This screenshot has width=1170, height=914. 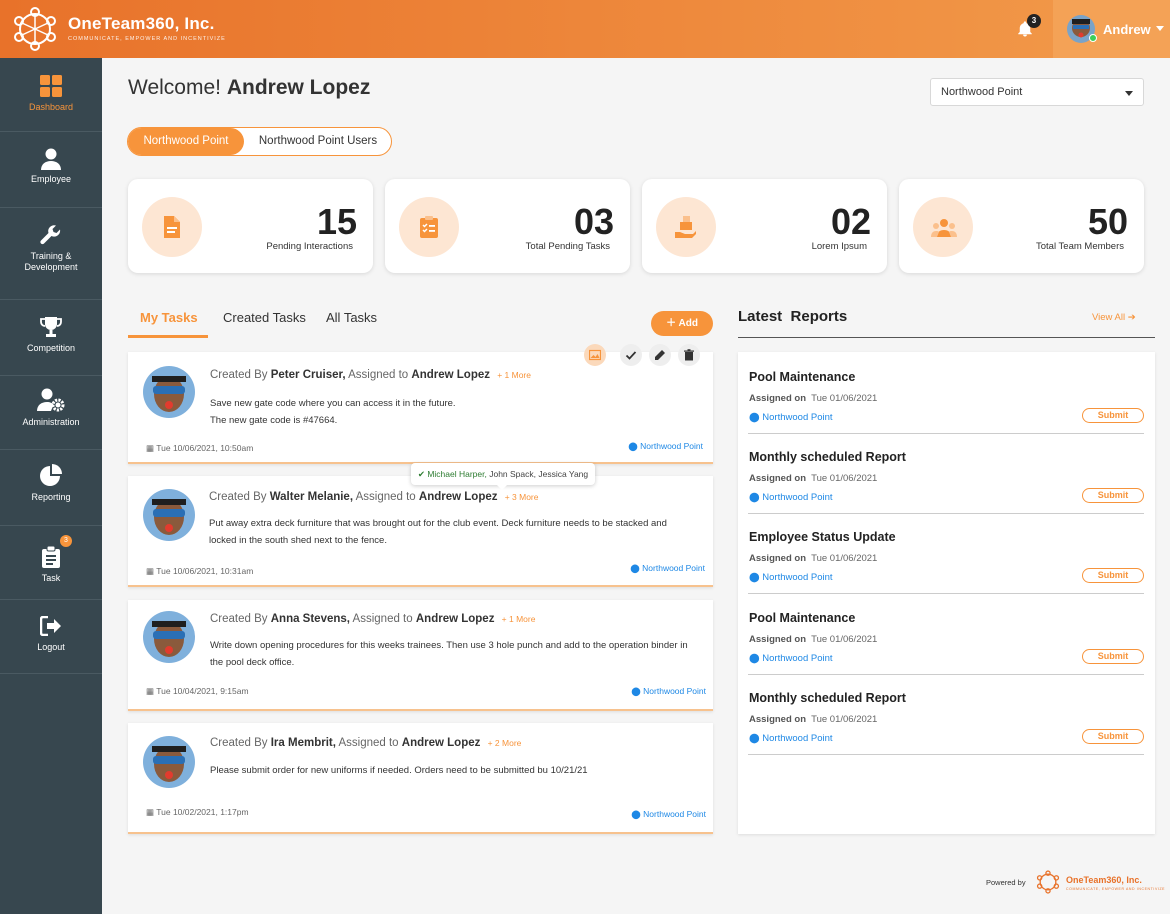 I want to click on edit-task-button, so click(x=660, y=355).